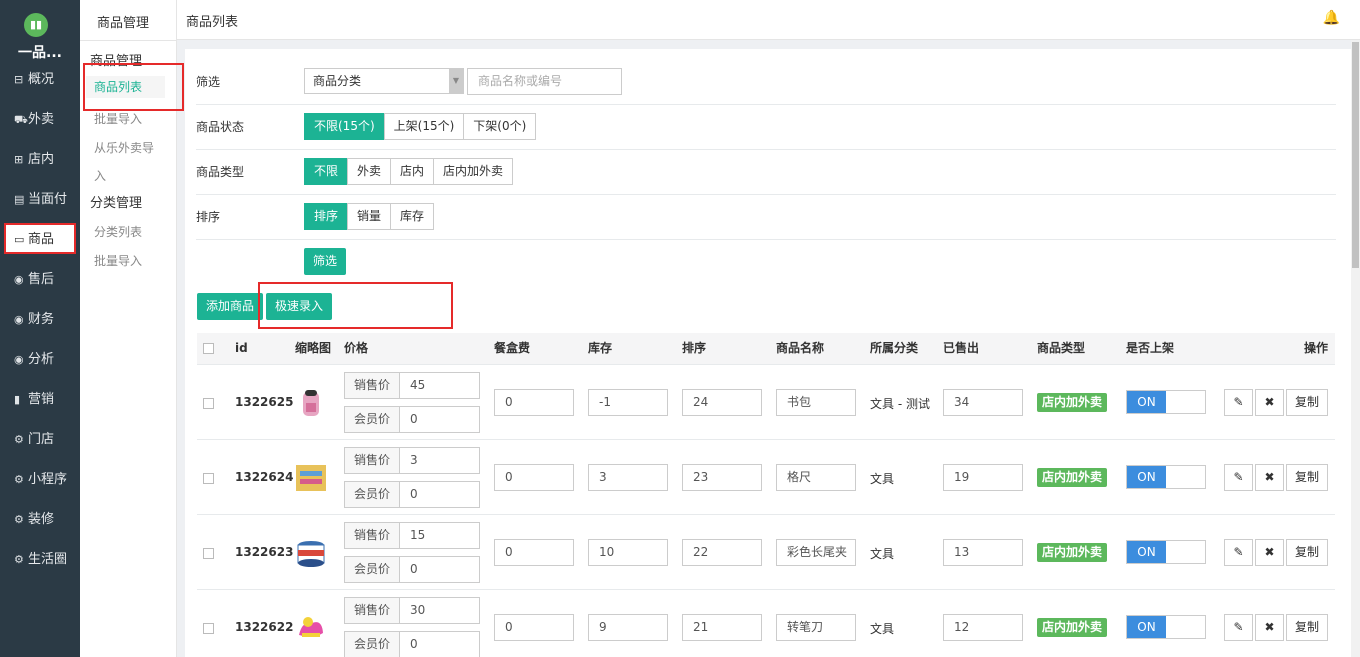 This screenshot has height=657, width=1360. What do you see at coordinates (208, 82) in the screenshot?
I see `filter-label: 筛选` at bounding box center [208, 82].